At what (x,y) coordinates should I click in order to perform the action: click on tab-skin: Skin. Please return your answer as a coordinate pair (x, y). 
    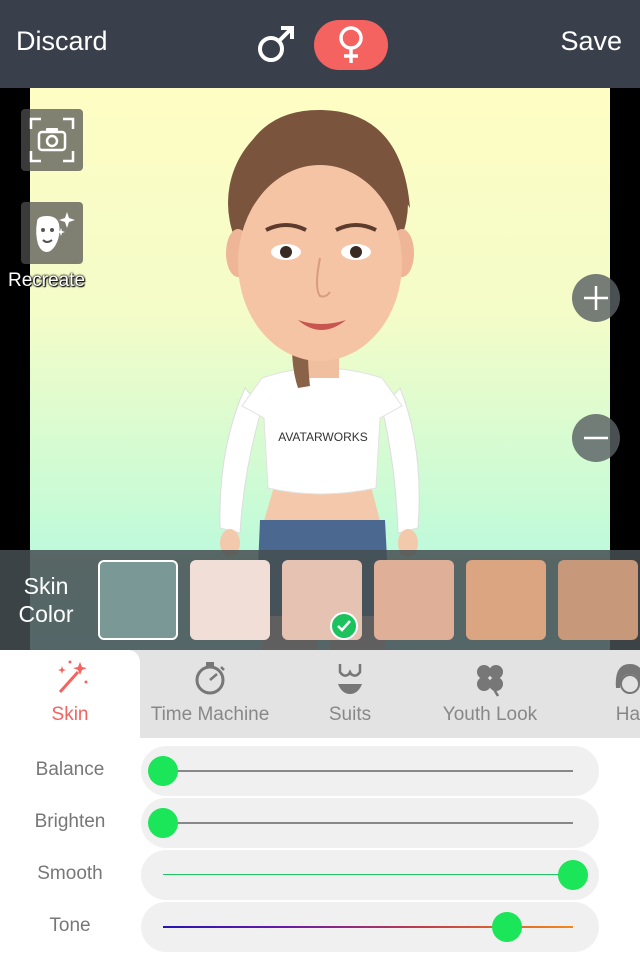
    Looking at the image, I should click on (70, 694).